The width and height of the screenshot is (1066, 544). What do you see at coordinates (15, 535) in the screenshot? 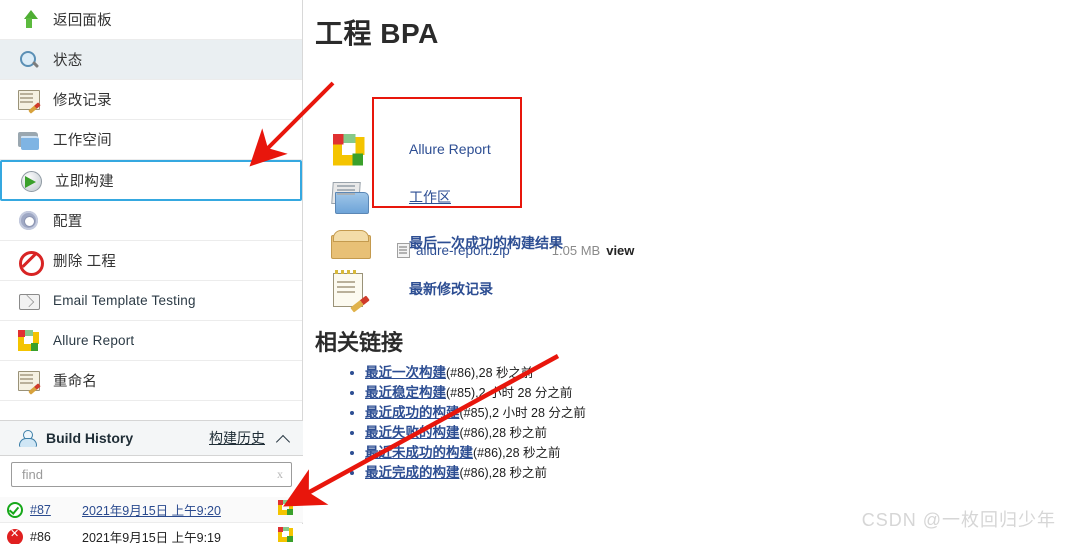
I see `status-failed-icon` at bounding box center [15, 535].